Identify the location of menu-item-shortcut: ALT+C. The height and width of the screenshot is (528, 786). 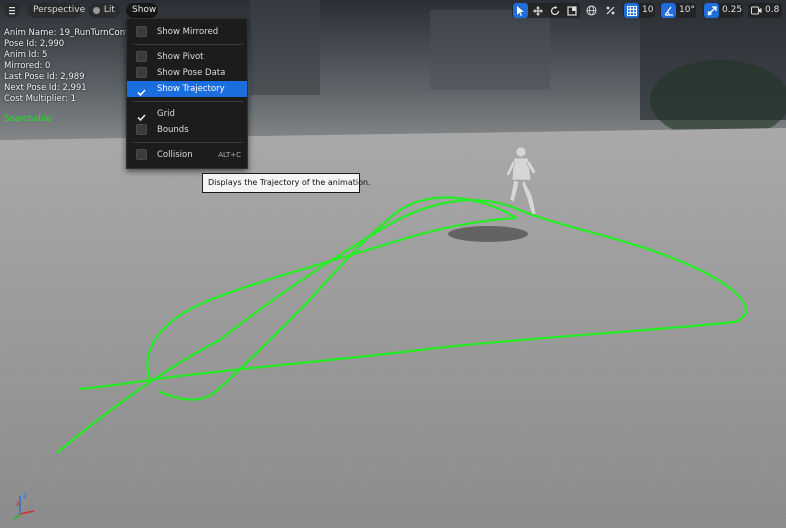
(229, 155).